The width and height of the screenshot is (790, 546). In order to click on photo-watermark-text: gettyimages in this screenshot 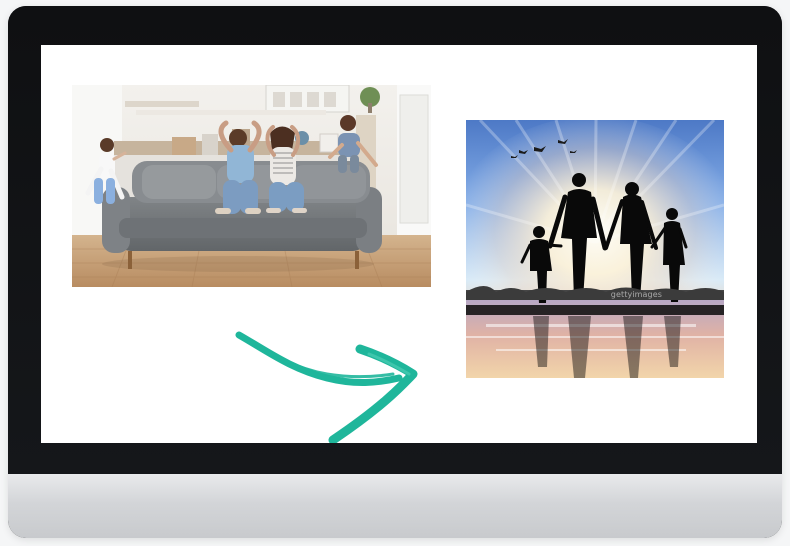, I will do `click(636, 294)`.